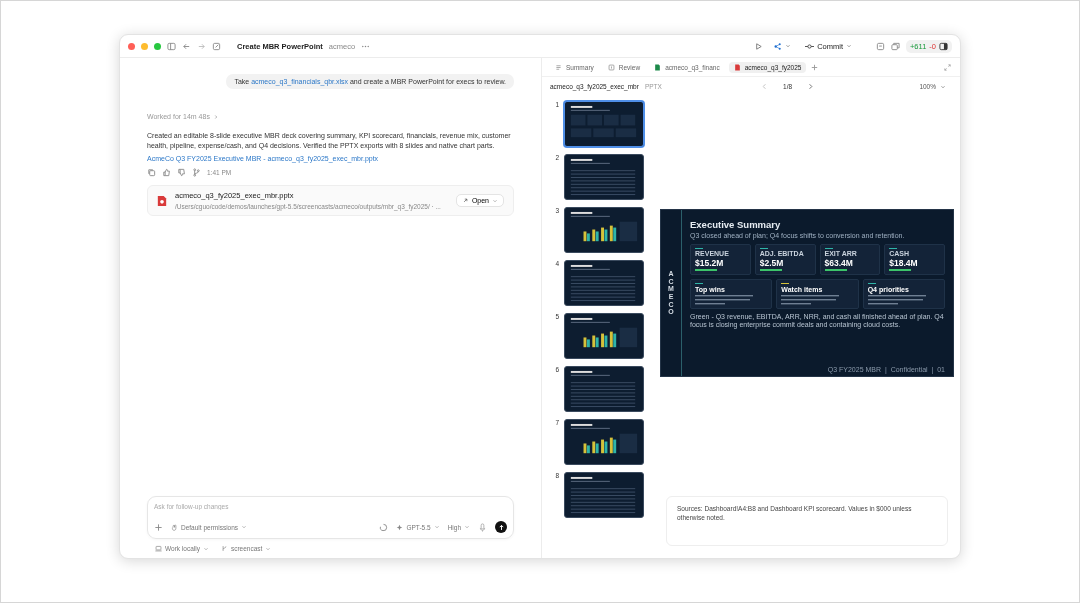  Describe the element at coordinates (710, 263) in the screenshot. I see `kpi-value: $15.2M` at that location.